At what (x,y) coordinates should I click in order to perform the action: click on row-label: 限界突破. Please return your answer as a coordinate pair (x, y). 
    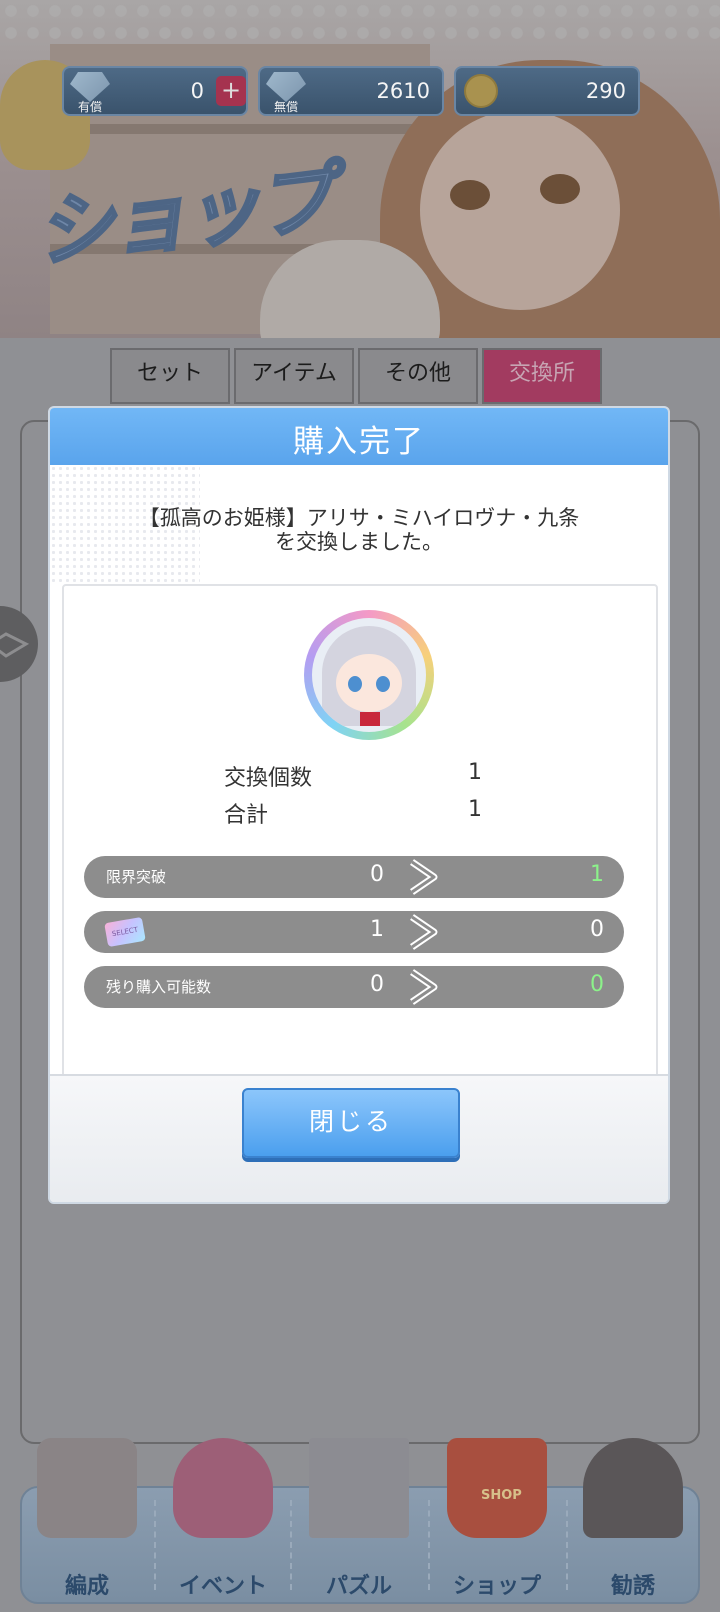
    Looking at the image, I should click on (136, 877).